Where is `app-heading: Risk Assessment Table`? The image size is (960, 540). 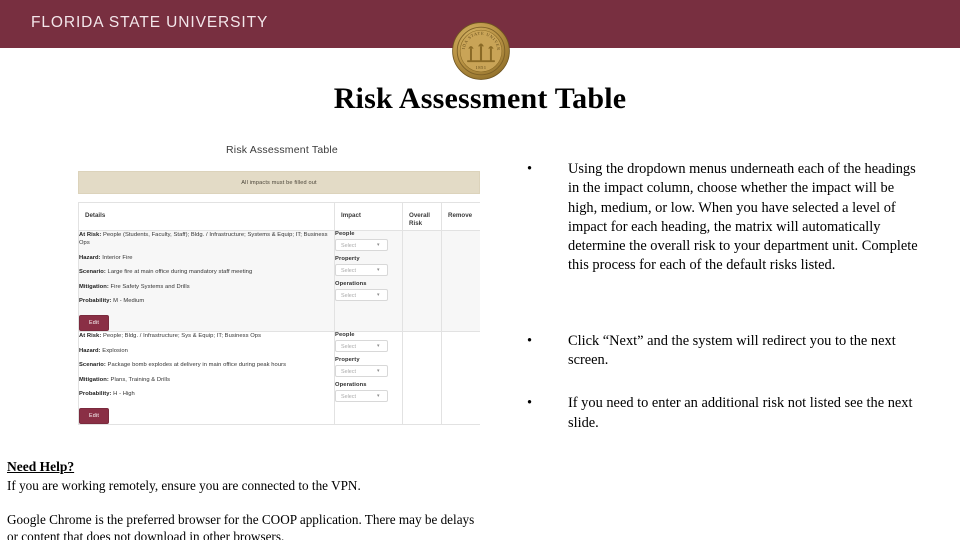
app-heading: Risk Assessment Table is located at coordinates (282, 150).